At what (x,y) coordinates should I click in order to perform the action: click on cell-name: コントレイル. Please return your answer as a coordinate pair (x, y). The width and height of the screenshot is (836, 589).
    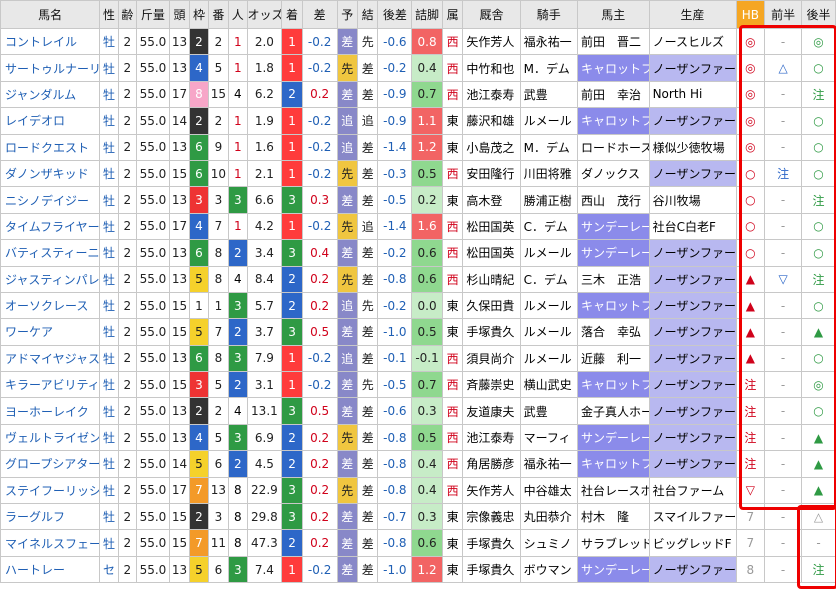
    Looking at the image, I should click on (50, 41).